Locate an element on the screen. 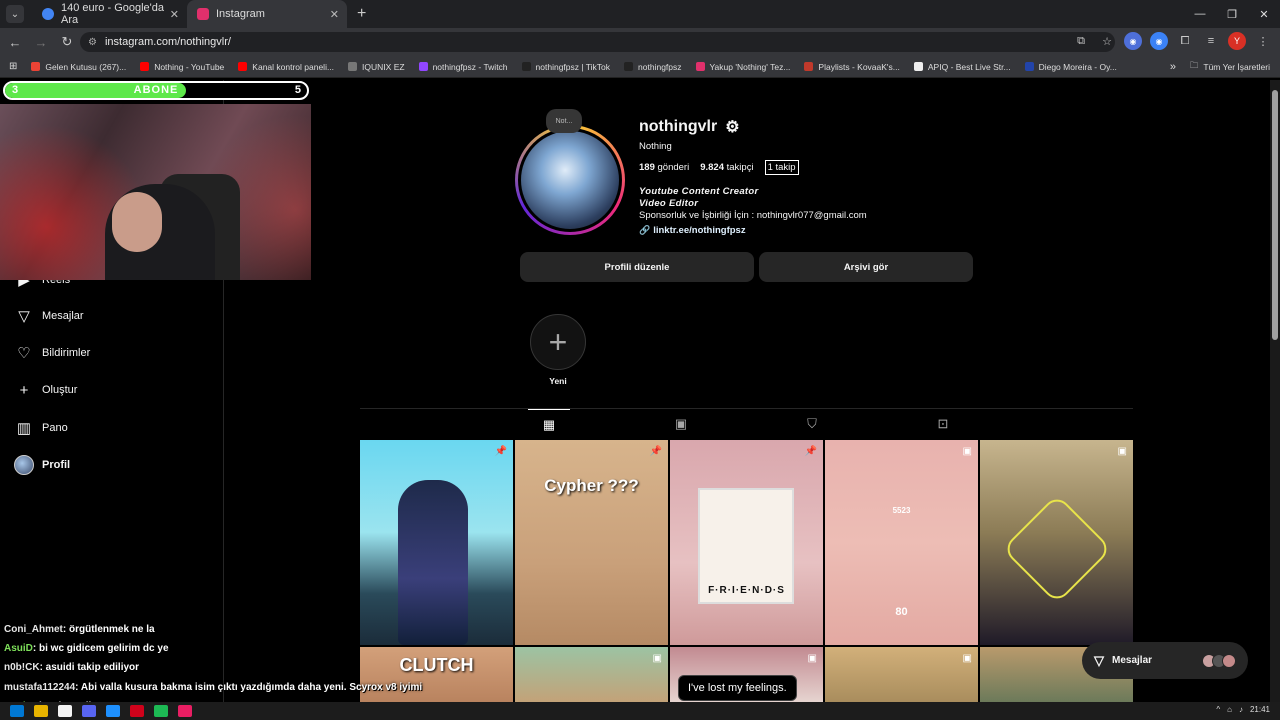  following-stat: 1 takip is located at coordinates (781, 167).